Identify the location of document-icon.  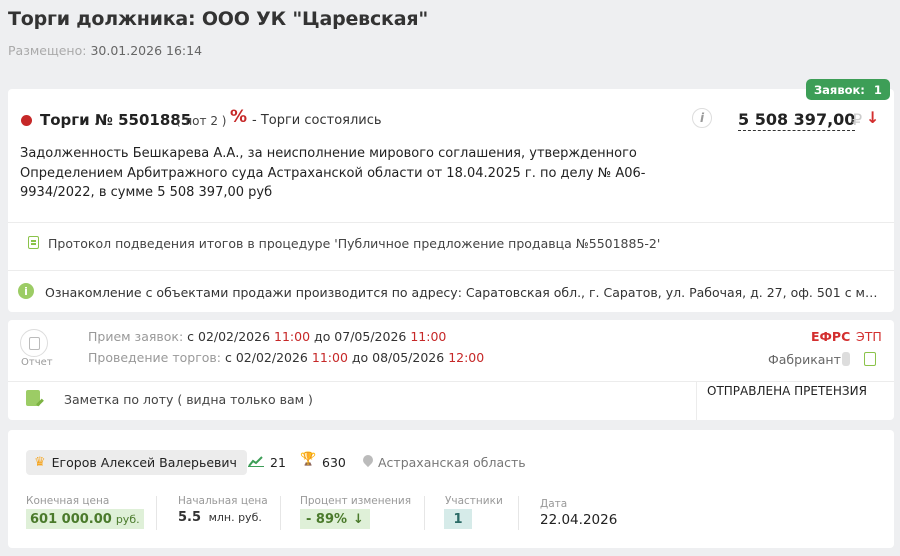
(33, 242).